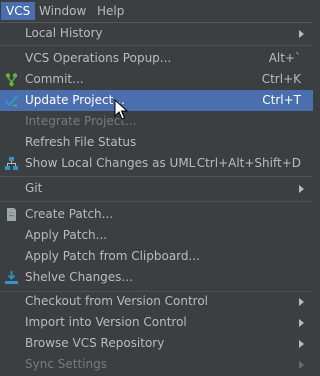 Image resolution: width=320 pixels, height=376 pixels. I want to click on vcs-update-checkmark-icon, so click(11, 100).